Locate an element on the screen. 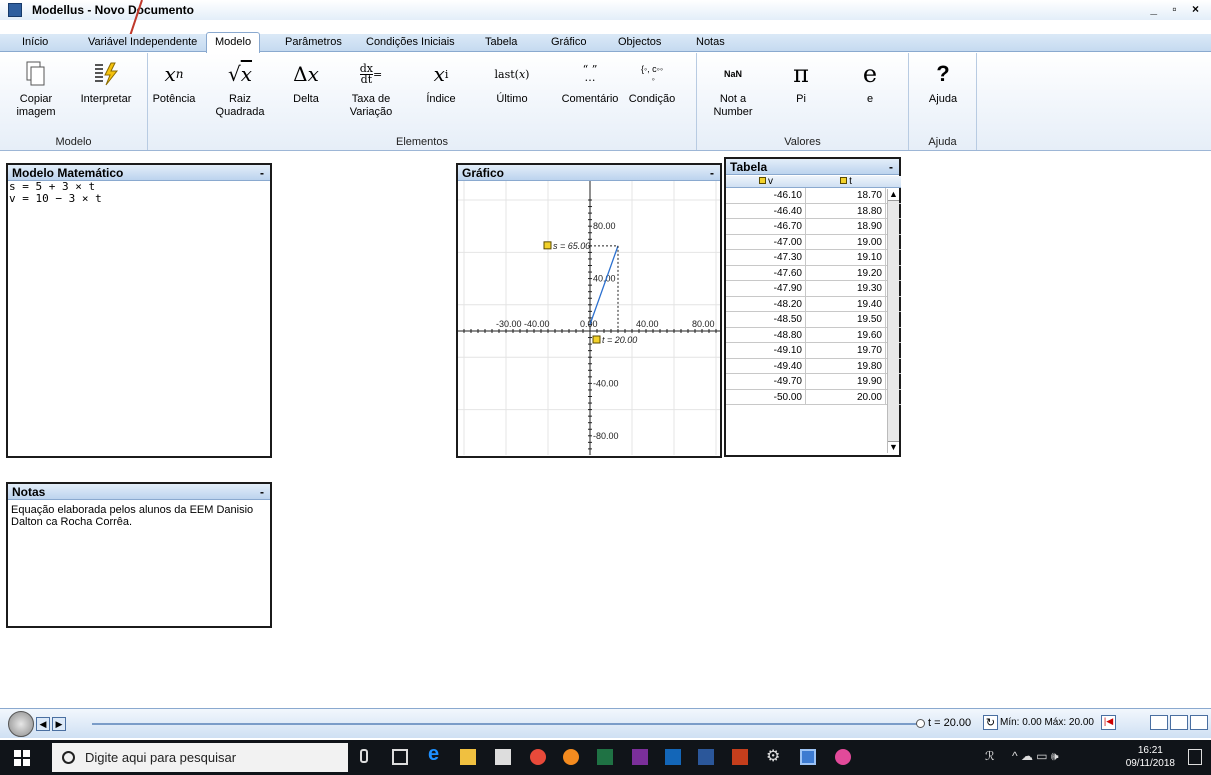  settings-gear-icon: ⚙ is located at coordinates (774, 755).